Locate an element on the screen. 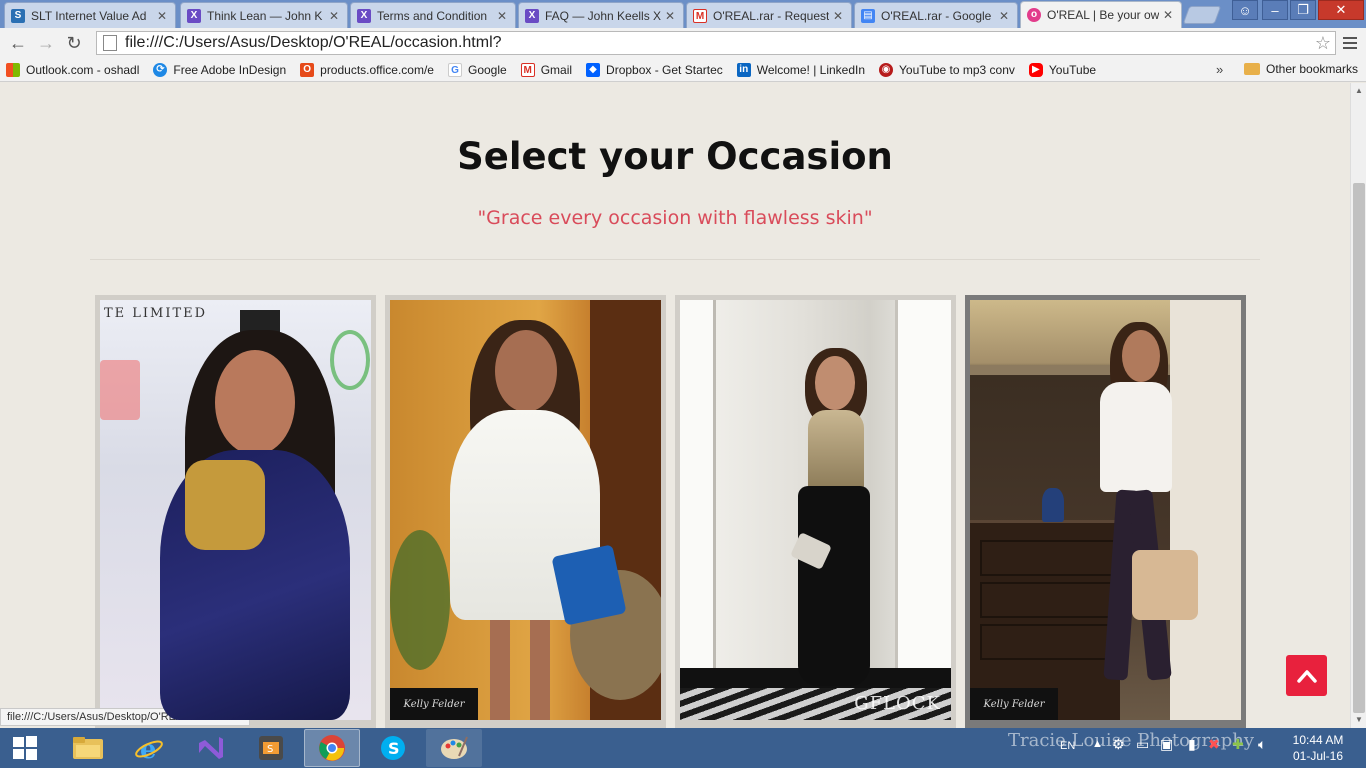  wall is located at coordinates (1205, 510).